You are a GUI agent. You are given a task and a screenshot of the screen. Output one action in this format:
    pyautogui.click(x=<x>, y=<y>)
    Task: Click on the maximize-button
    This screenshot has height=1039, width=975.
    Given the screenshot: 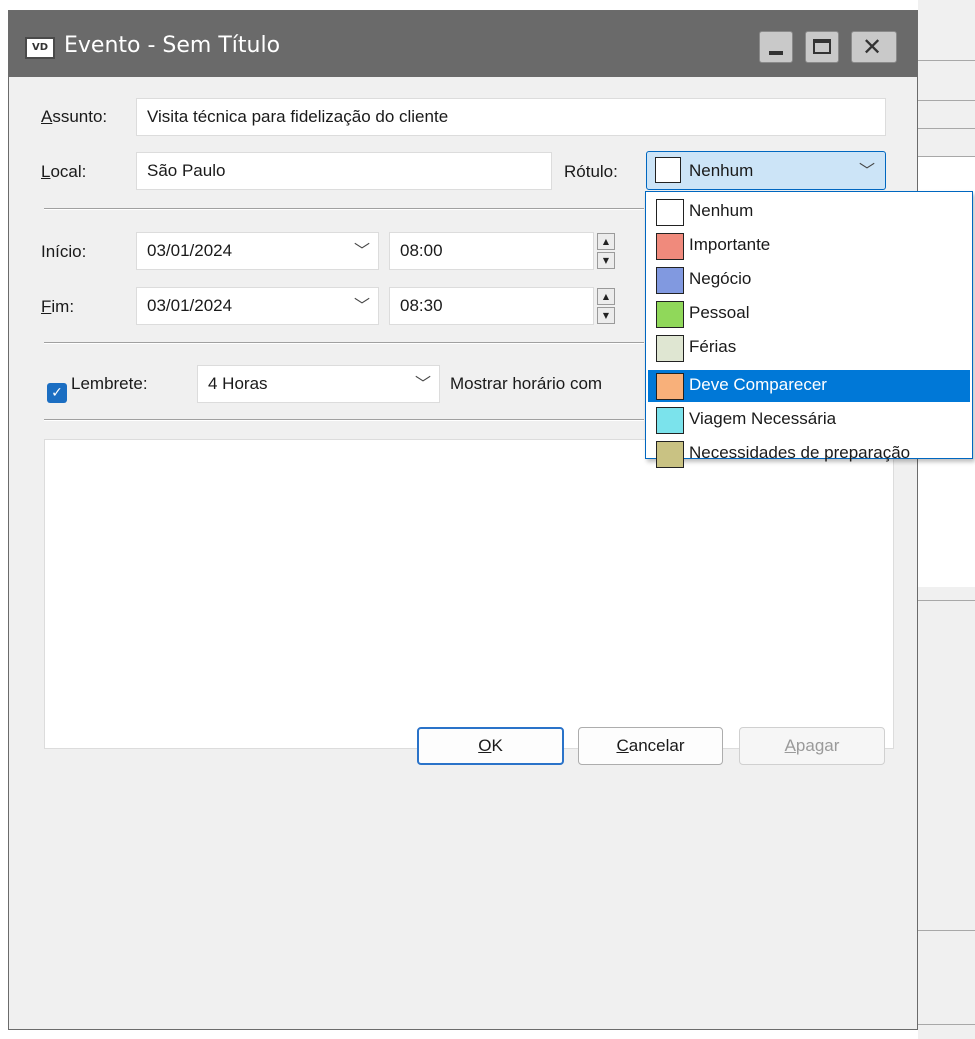 What is the action you would take?
    pyautogui.click(x=822, y=47)
    